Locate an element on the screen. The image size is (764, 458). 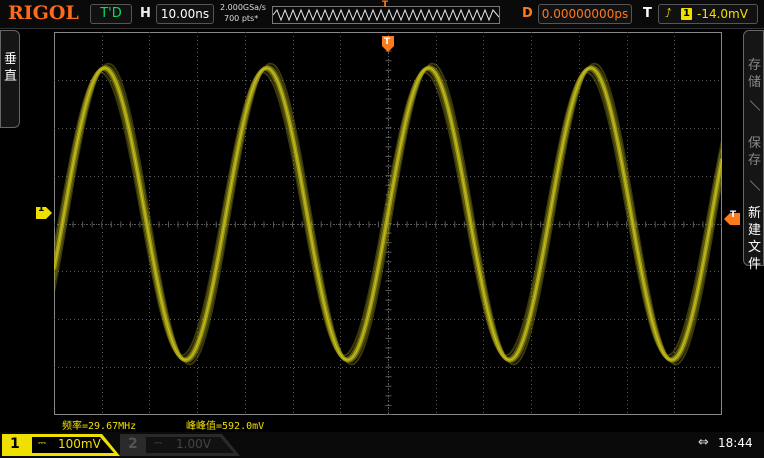
delay-display: 0.00000000ps is located at coordinates (585, 14).